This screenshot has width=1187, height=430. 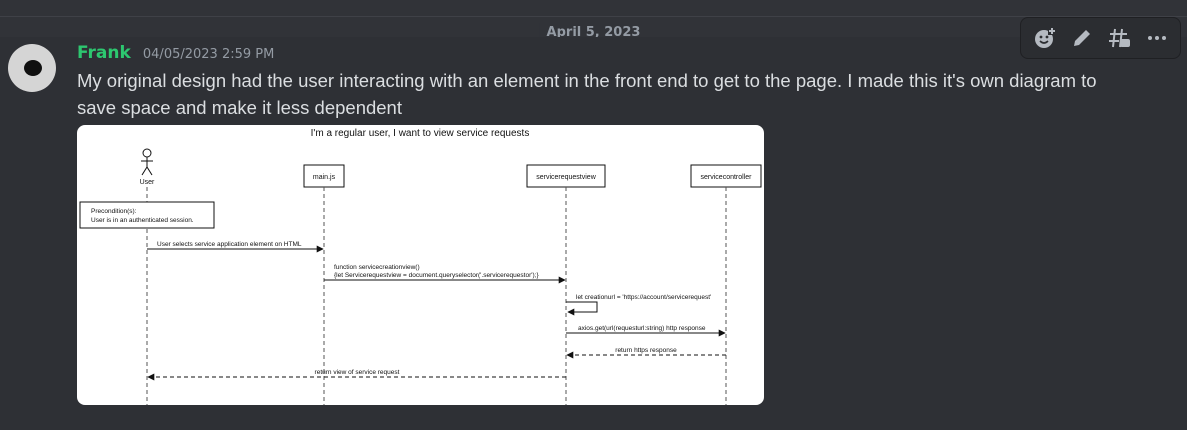 I want to click on message-label-6: return view of service request, so click(x=357, y=372).